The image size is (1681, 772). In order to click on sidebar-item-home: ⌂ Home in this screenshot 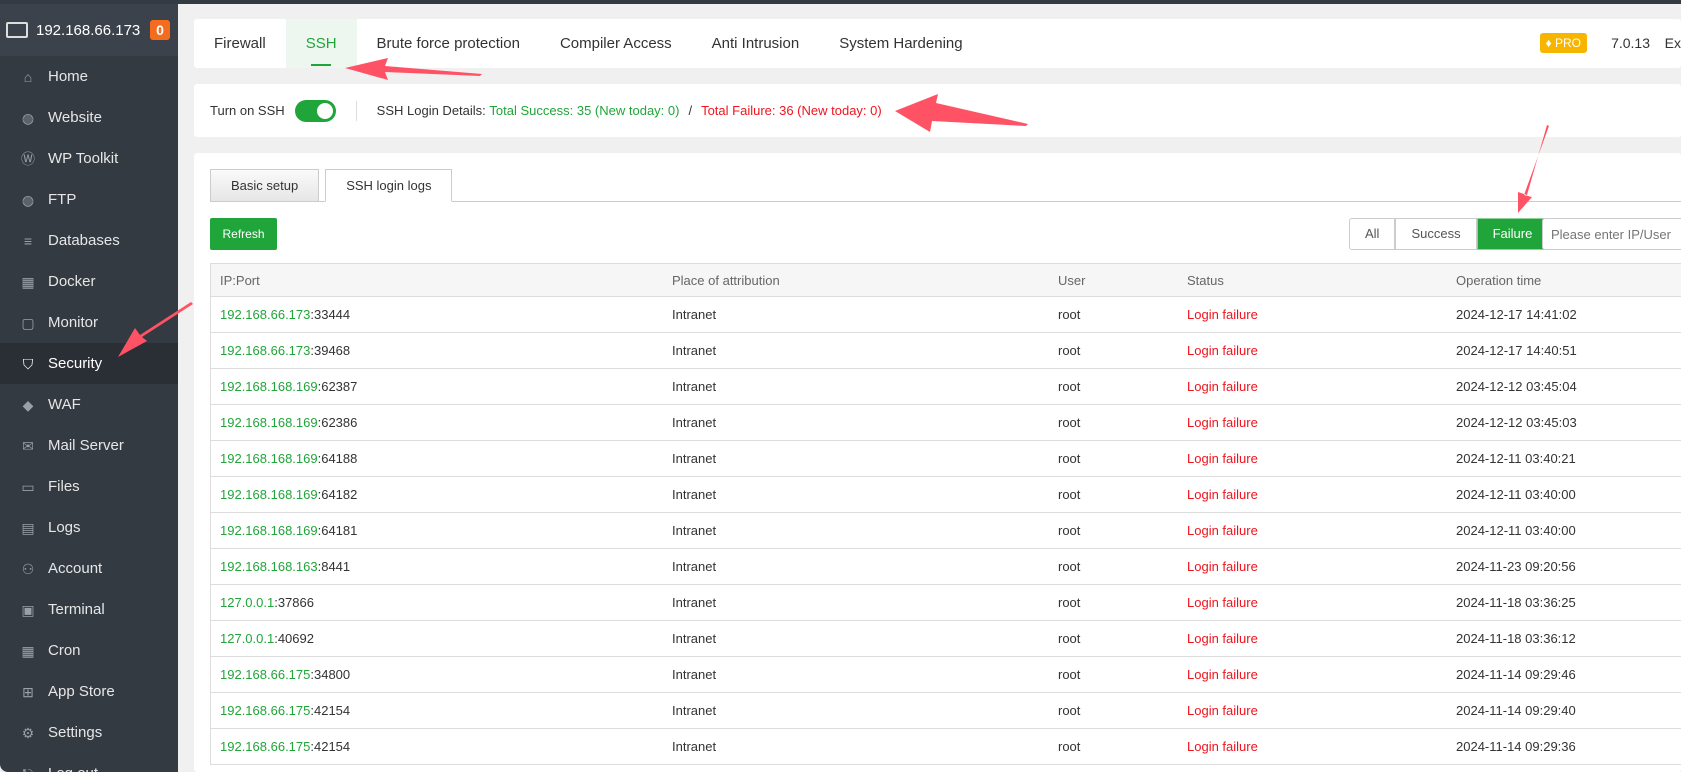, I will do `click(89, 76)`.